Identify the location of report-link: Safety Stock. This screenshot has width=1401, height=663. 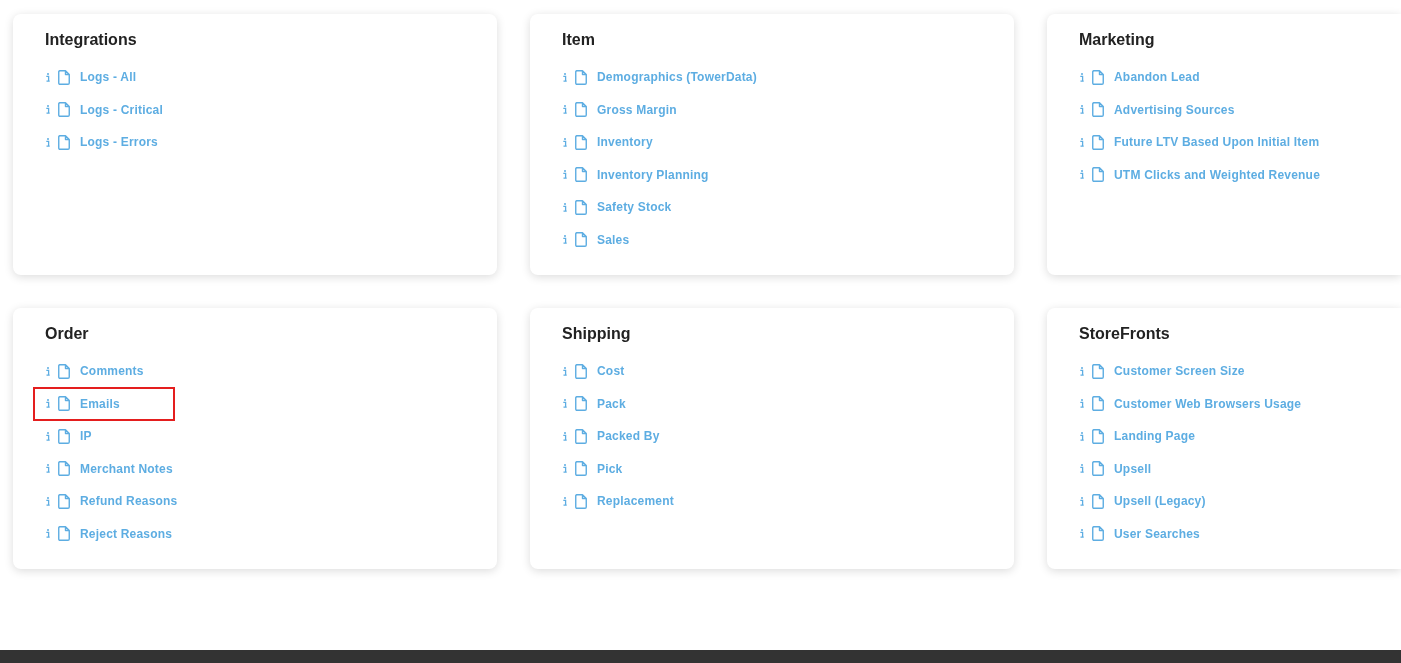
(617, 207).